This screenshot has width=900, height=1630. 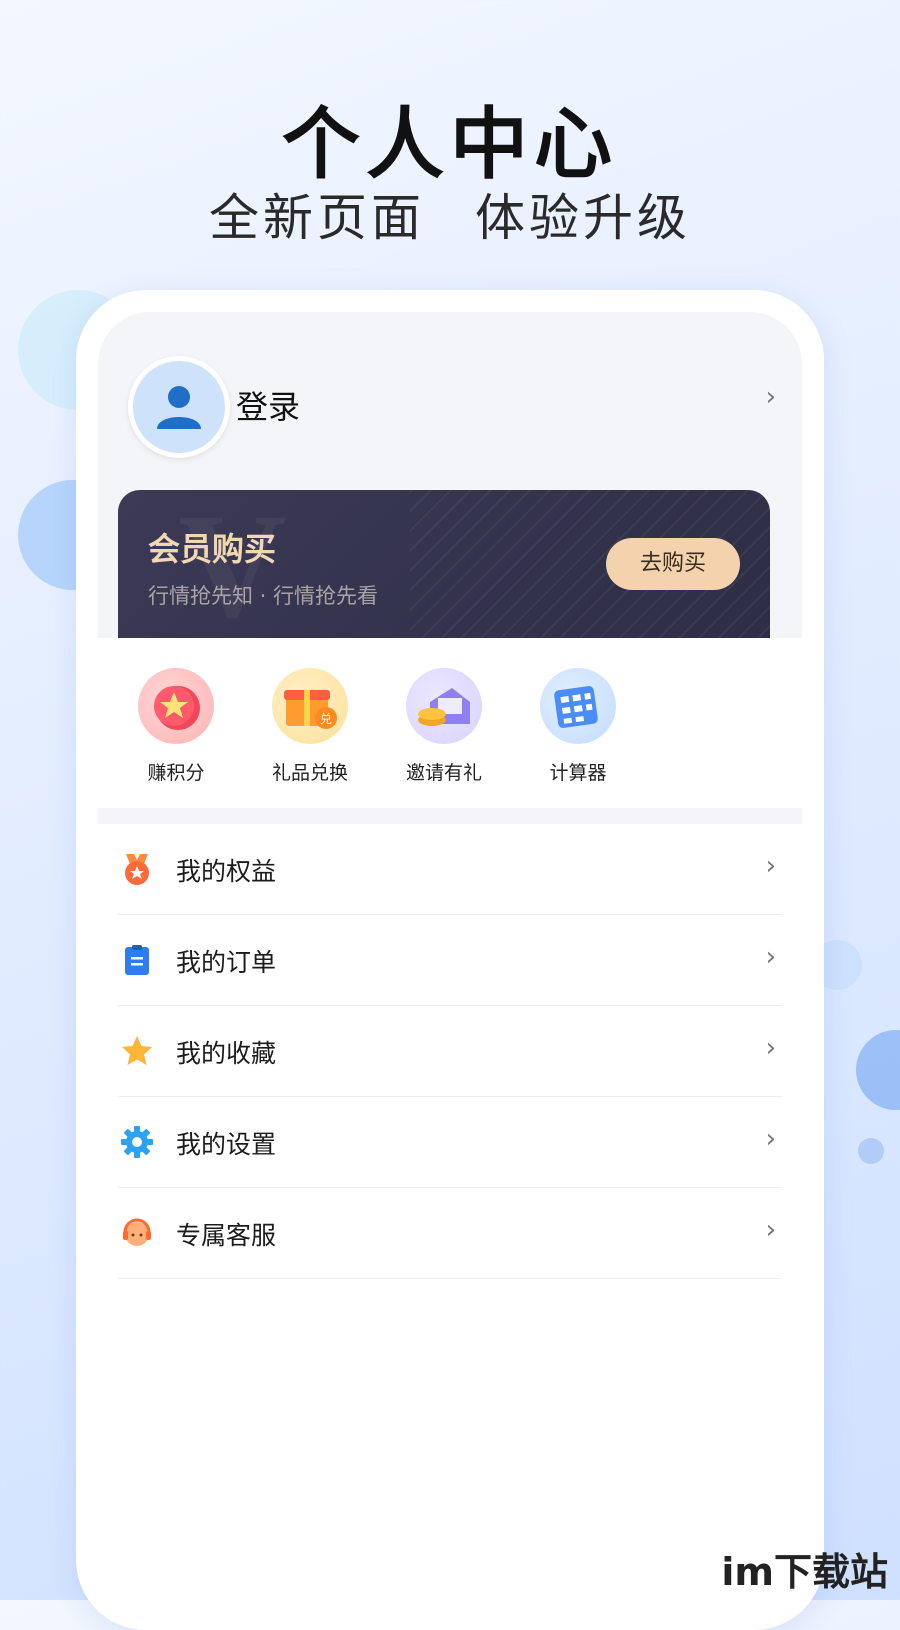 I want to click on invite-coins-icon, so click(x=444, y=706).